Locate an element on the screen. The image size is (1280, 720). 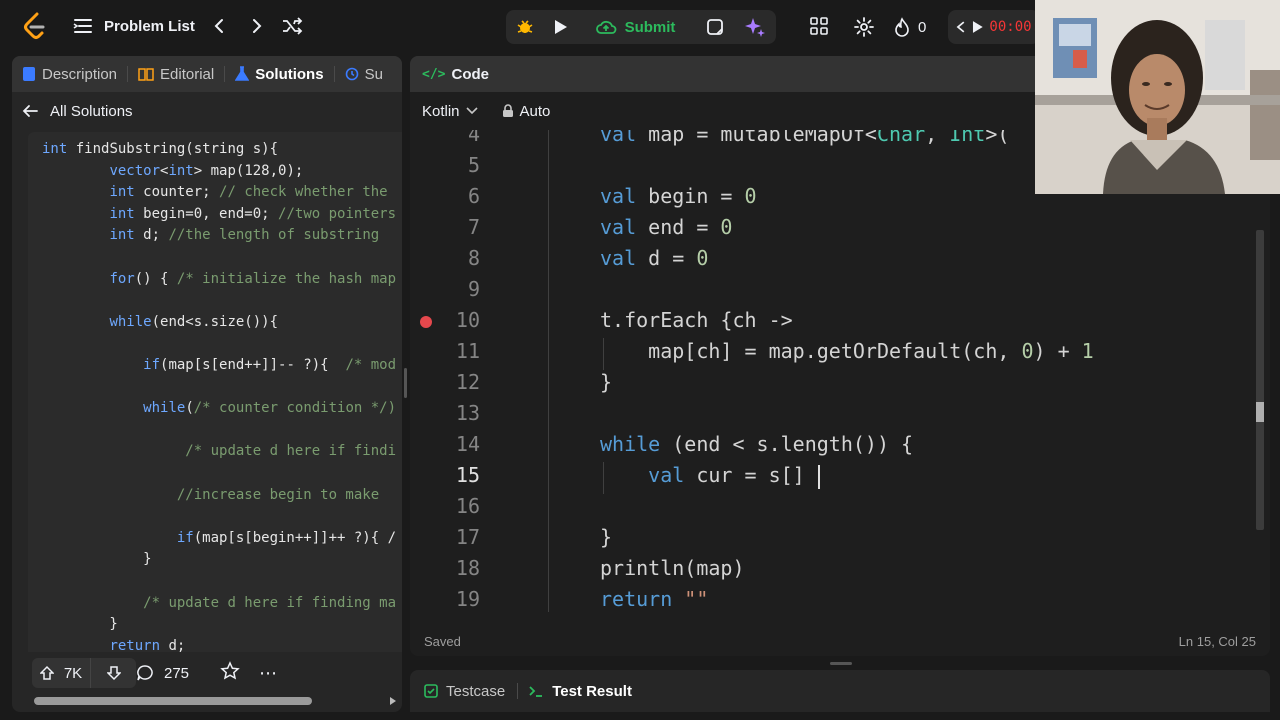
solution-code-line: while(/* counter condition */) is located at coordinates (270, 408).